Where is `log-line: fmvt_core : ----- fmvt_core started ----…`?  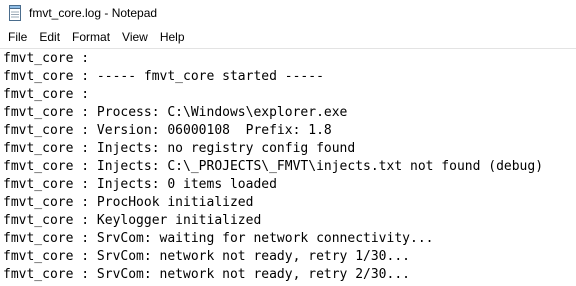
log-line: fmvt_core : ----- fmvt_core started ----… is located at coordinates (163, 76).